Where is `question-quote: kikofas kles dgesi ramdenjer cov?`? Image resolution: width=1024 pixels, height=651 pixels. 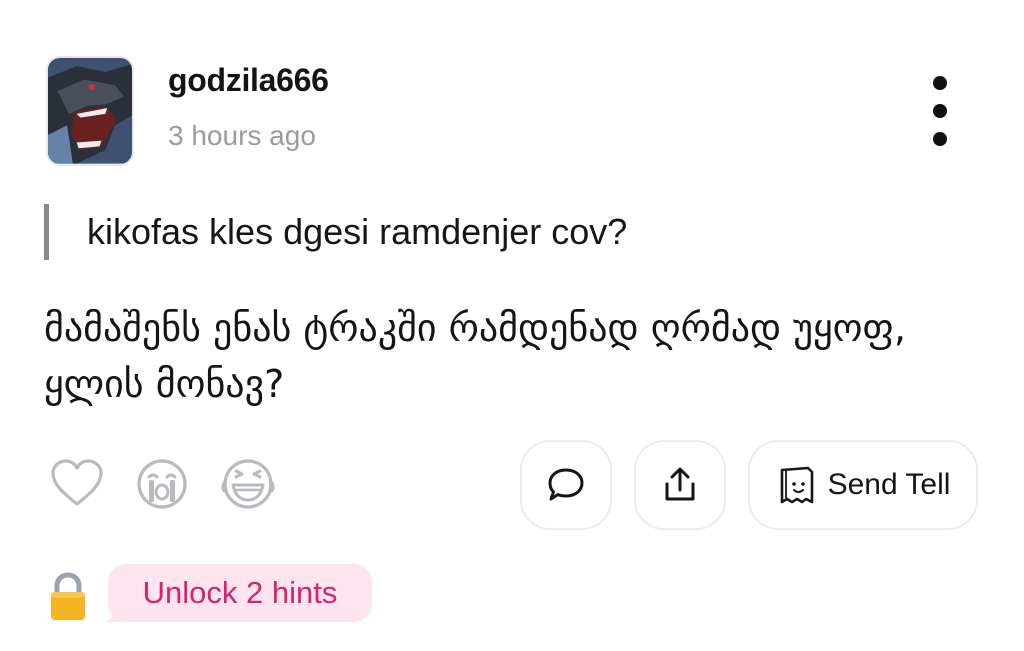
question-quote: kikofas kles dgesi ramdenjer cov? is located at coordinates (335, 232).